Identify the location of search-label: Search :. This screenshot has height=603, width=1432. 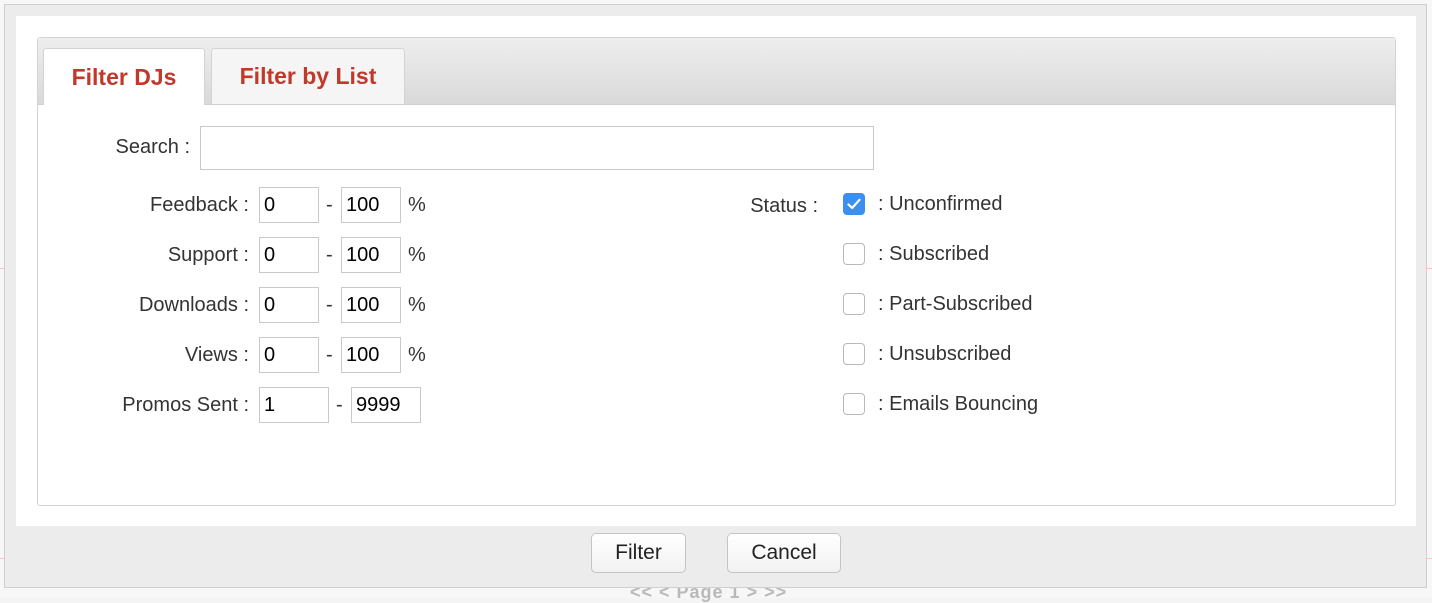
(152, 147).